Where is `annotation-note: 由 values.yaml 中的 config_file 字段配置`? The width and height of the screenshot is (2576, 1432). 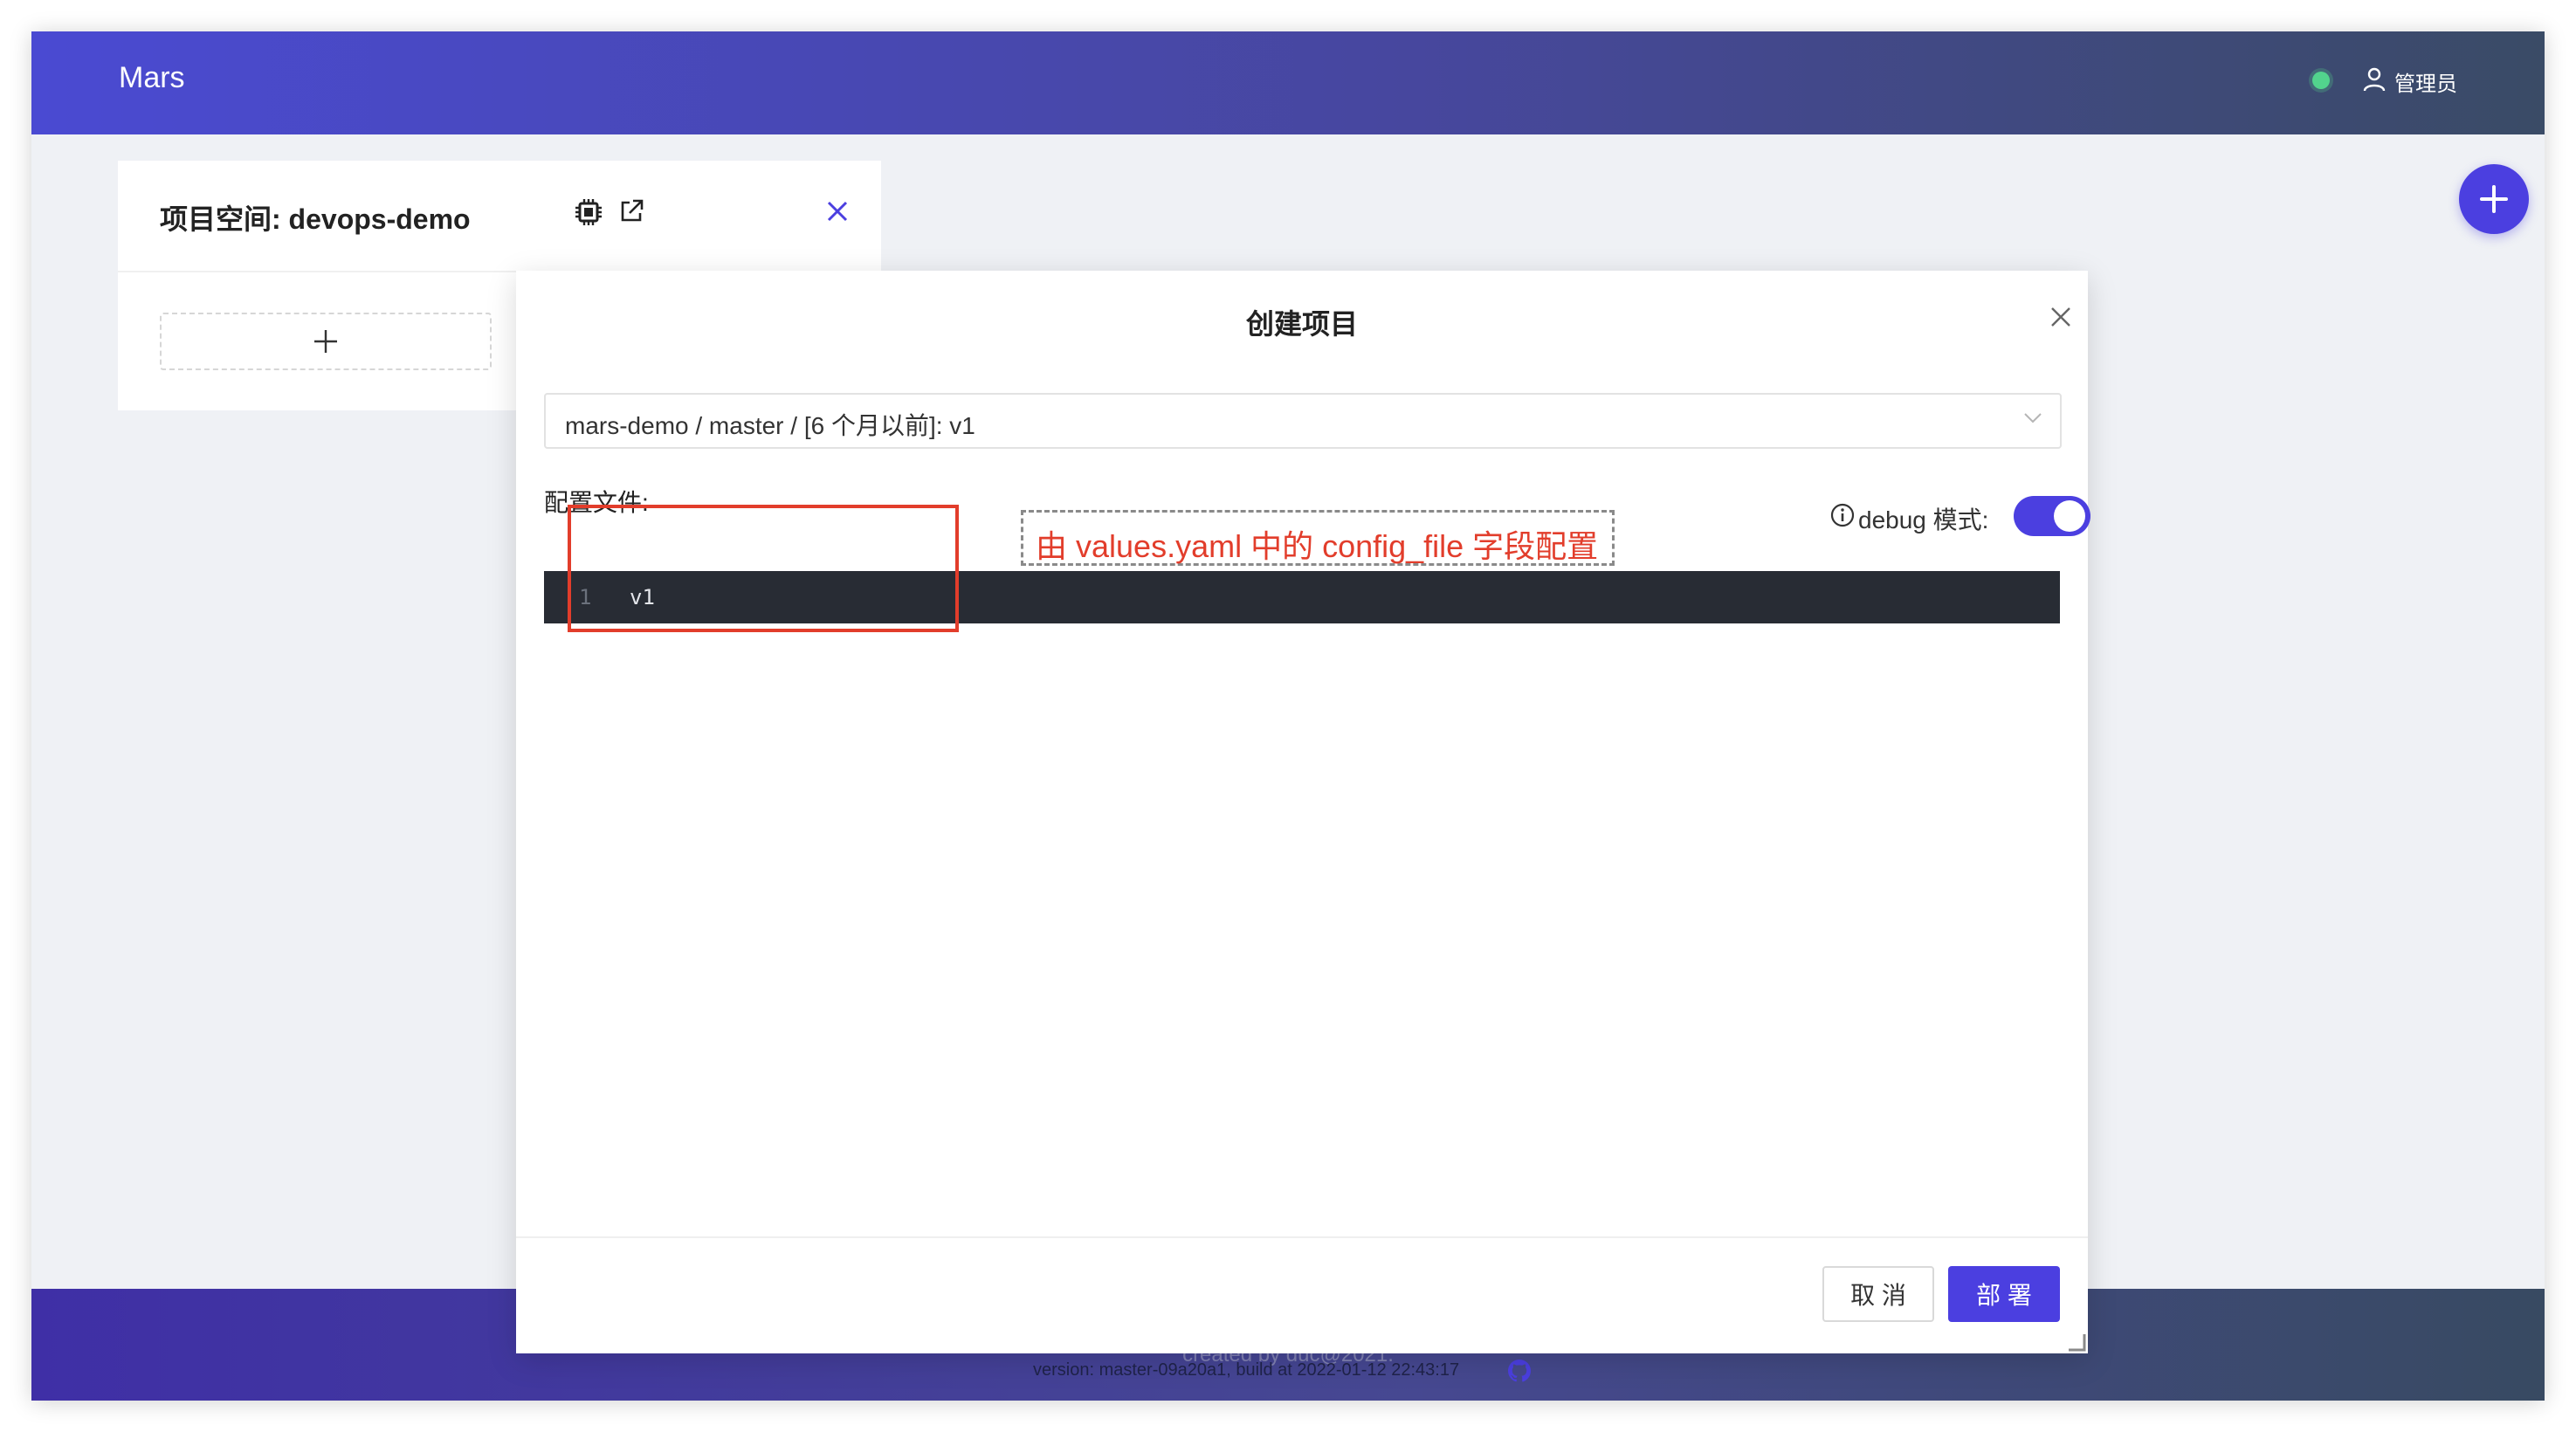
annotation-note: 由 values.yaml 中的 config_file 字段配置 is located at coordinates (1318, 538).